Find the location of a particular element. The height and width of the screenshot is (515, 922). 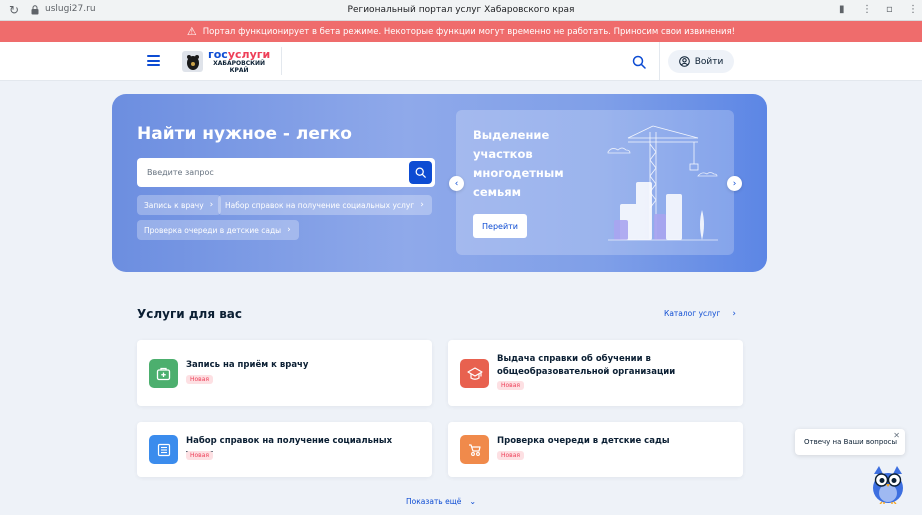

chat-bubble-text: Отвечу на Ваши вопросы is located at coordinates (850, 442).